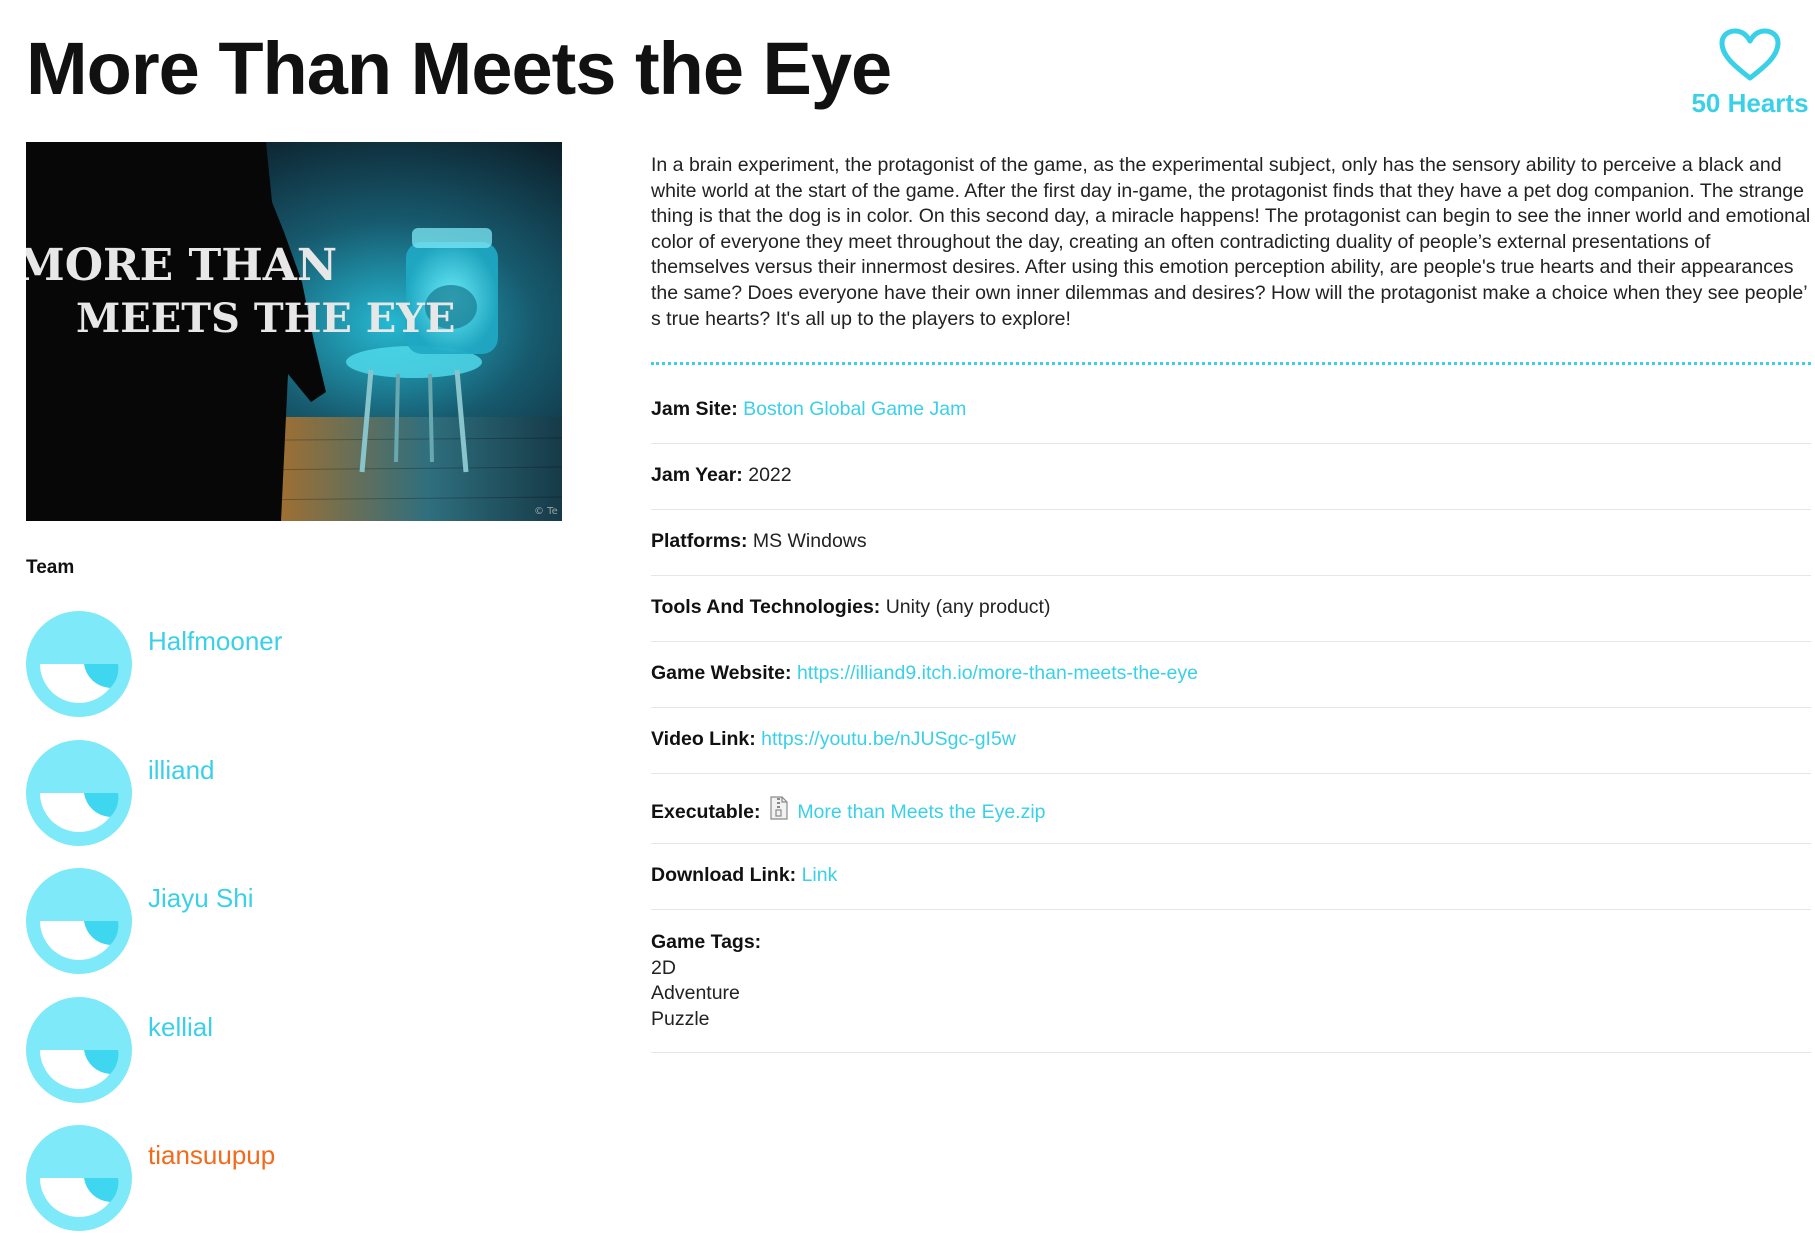 This screenshot has width=1815, height=1254. Describe the element at coordinates (724, 875) in the screenshot. I see `detail-label: Download Link:` at that location.